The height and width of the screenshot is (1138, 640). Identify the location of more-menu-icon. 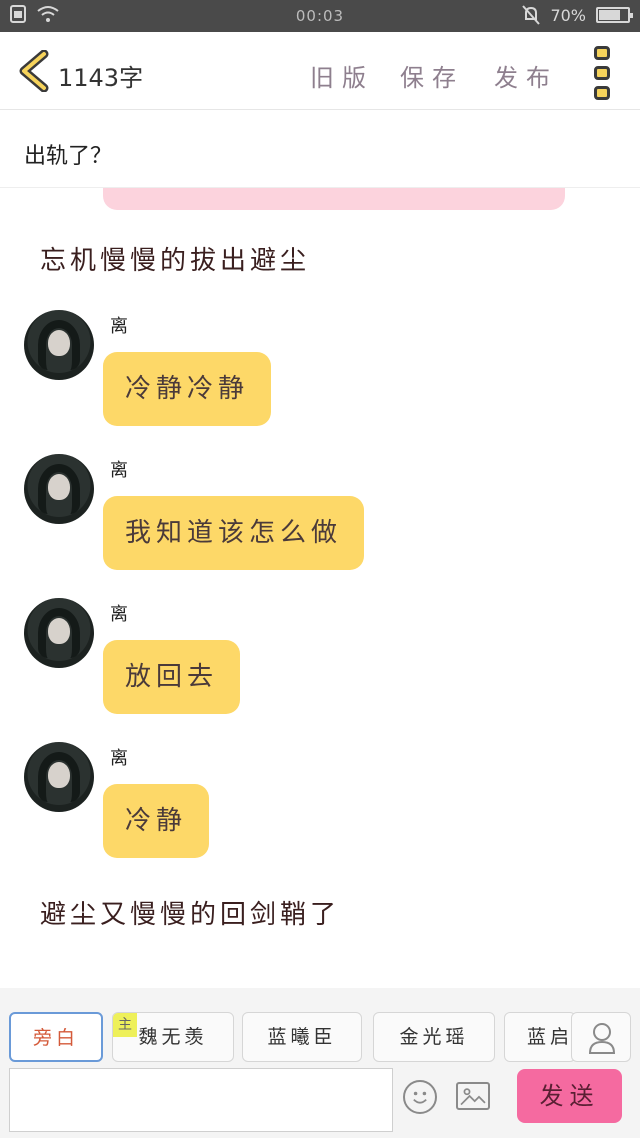
(604, 73).